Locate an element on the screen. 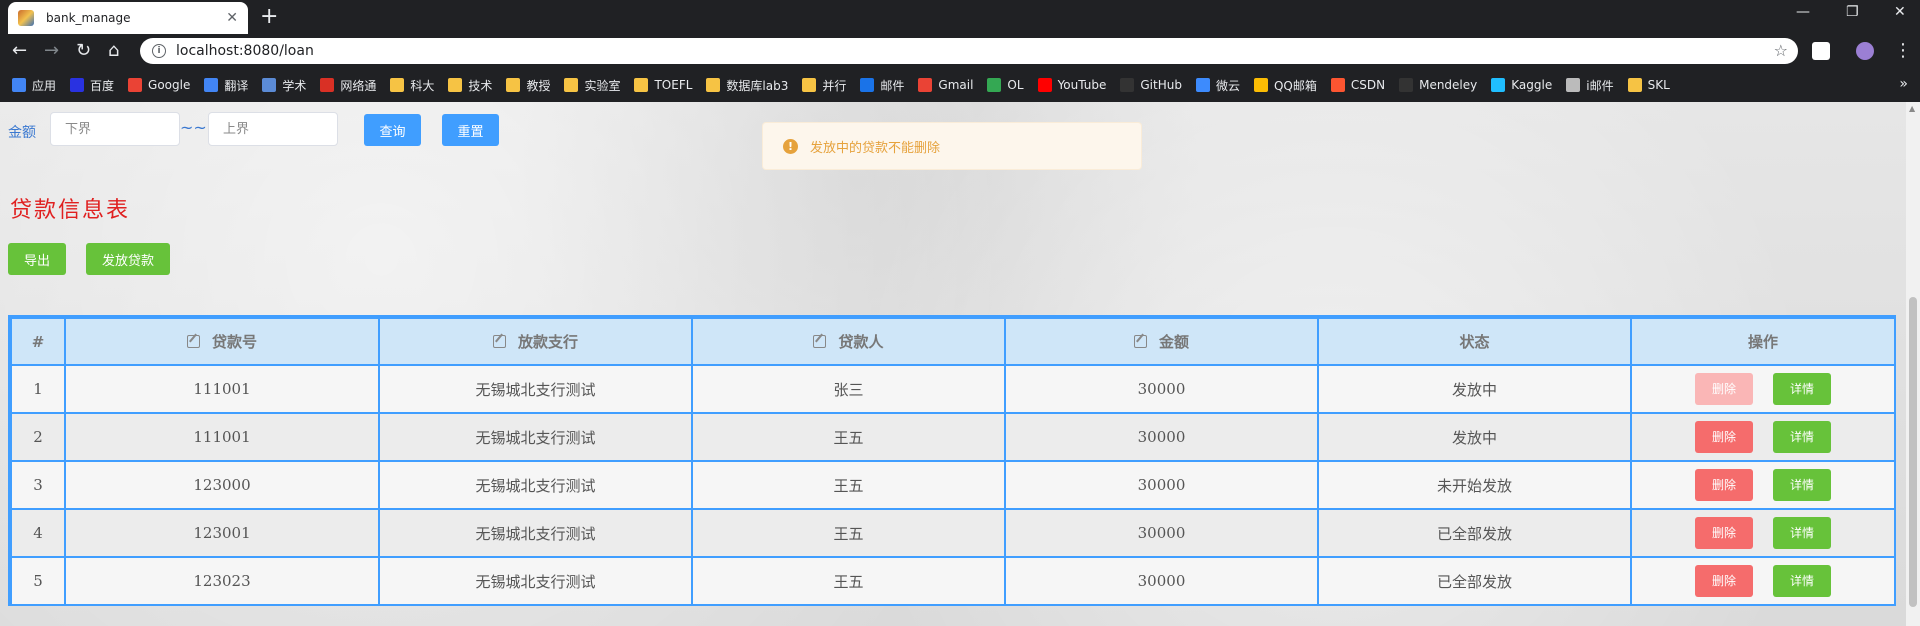 This screenshot has width=1920, height=626. browser-tab: bank_manage ✕ is located at coordinates (128, 18).